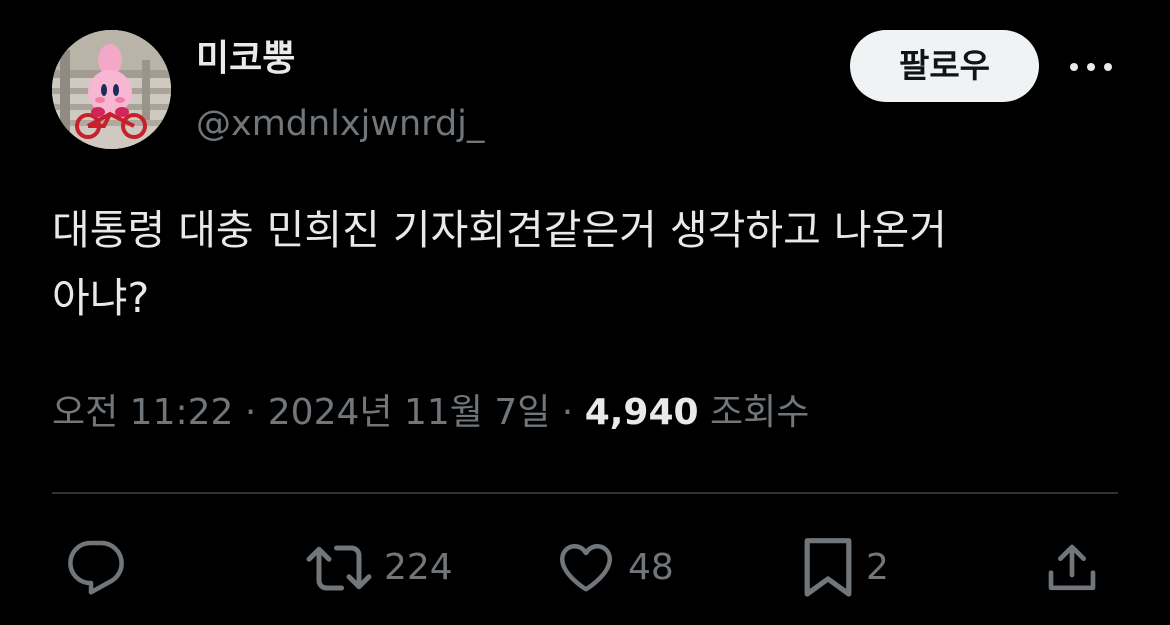 The width and height of the screenshot is (1170, 625). Describe the element at coordinates (409, 412) in the screenshot. I see `tweet-date: 2024년 11월 7일` at that location.